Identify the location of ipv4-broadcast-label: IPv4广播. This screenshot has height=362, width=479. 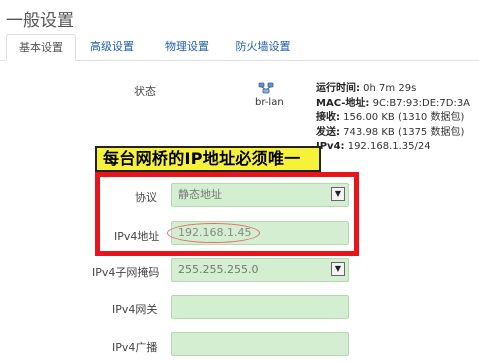
(135, 347).